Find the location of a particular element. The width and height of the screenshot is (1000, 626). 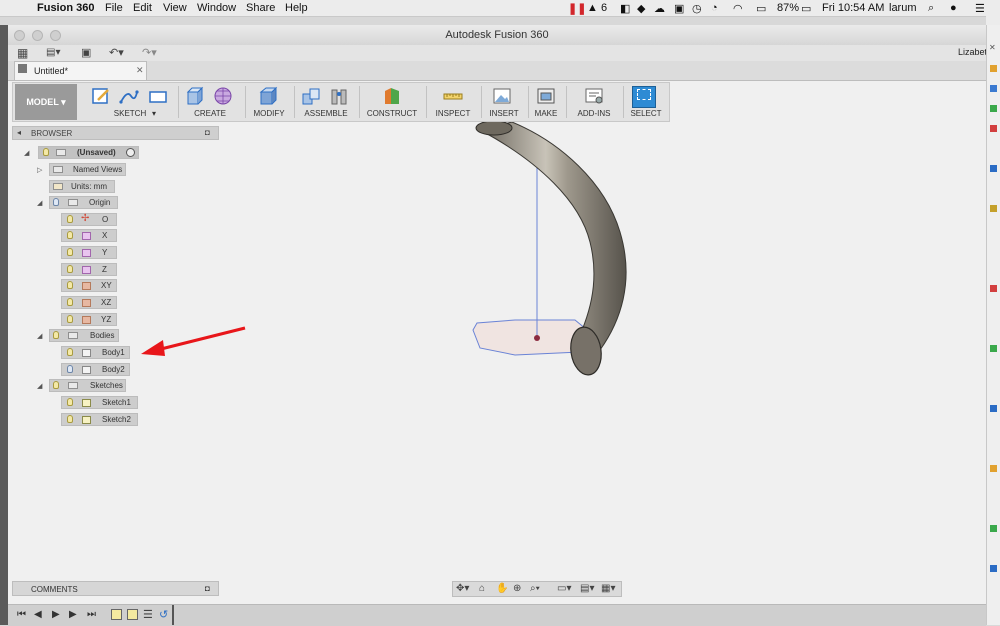

model-viewport is located at coordinates (550, 252).